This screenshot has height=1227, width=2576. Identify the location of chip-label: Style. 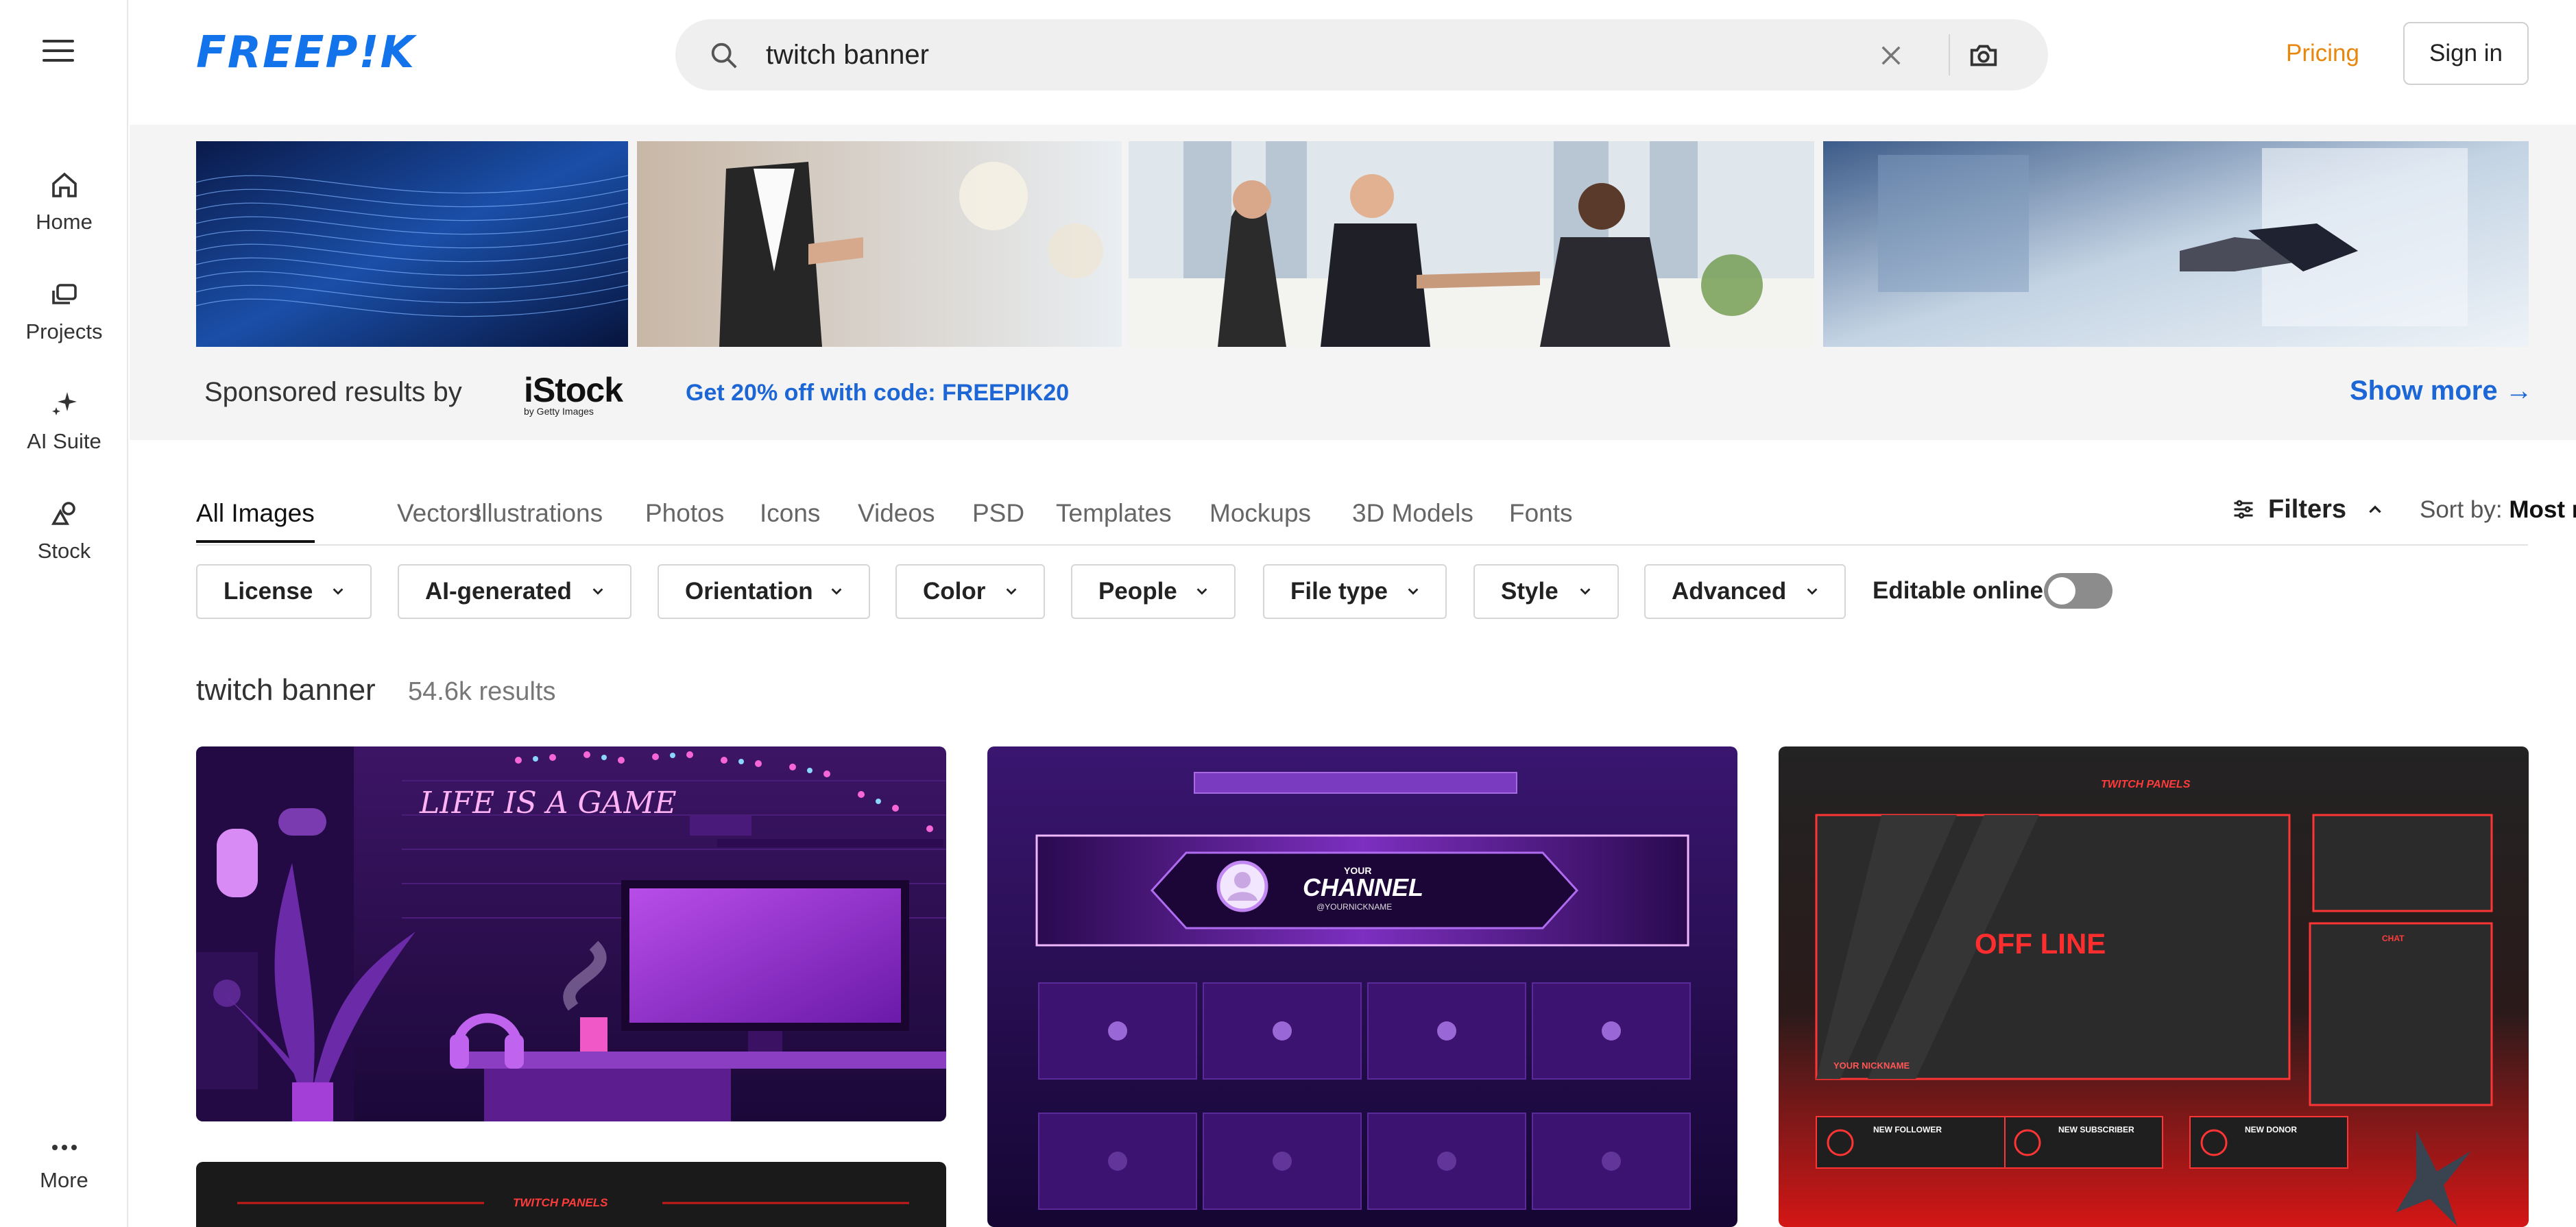
(1529, 591).